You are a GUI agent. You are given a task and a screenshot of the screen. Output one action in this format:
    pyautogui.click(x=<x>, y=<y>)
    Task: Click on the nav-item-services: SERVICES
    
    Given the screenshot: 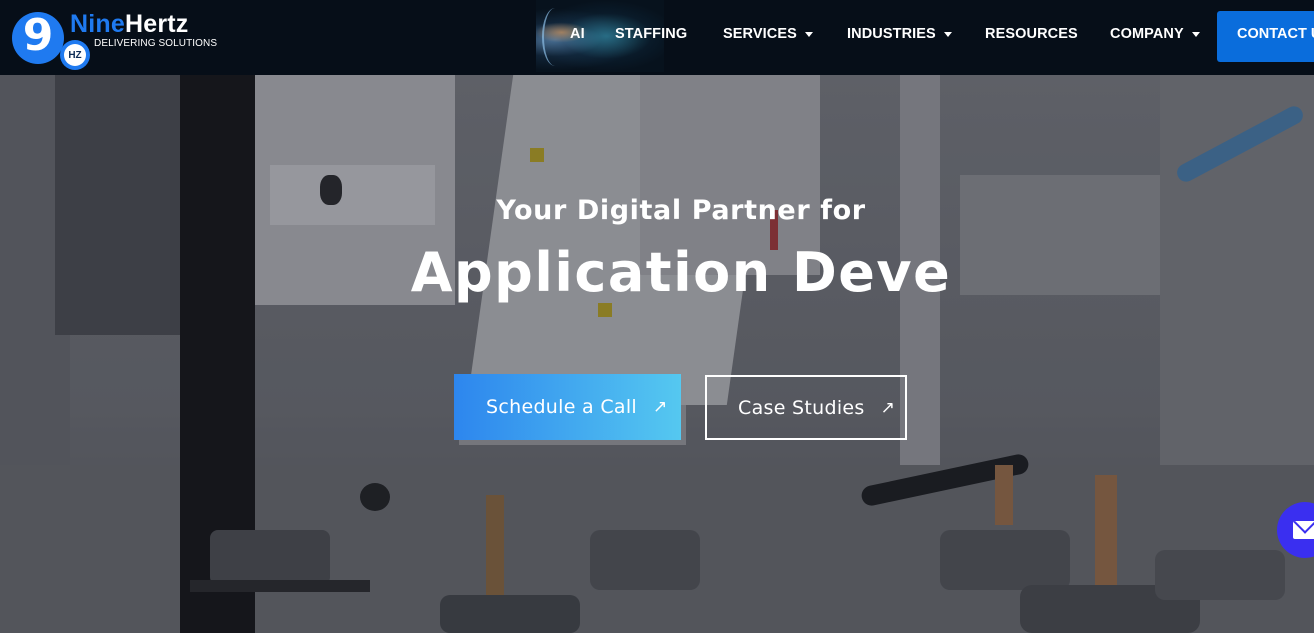 What is the action you would take?
    pyautogui.click(x=768, y=34)
    